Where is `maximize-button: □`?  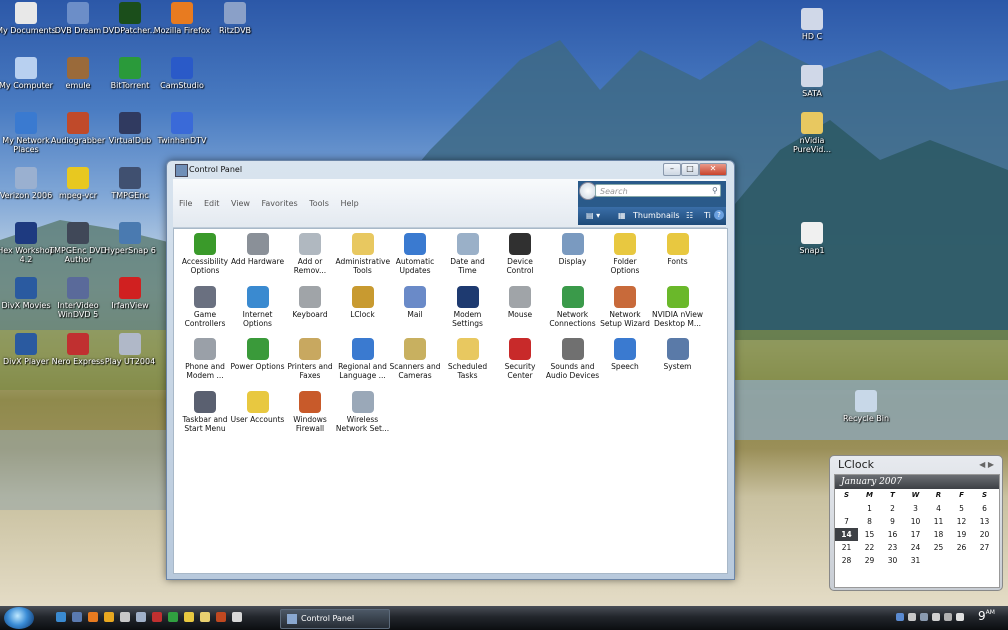
maximize-button: □ is located at coordinates (690, 169).